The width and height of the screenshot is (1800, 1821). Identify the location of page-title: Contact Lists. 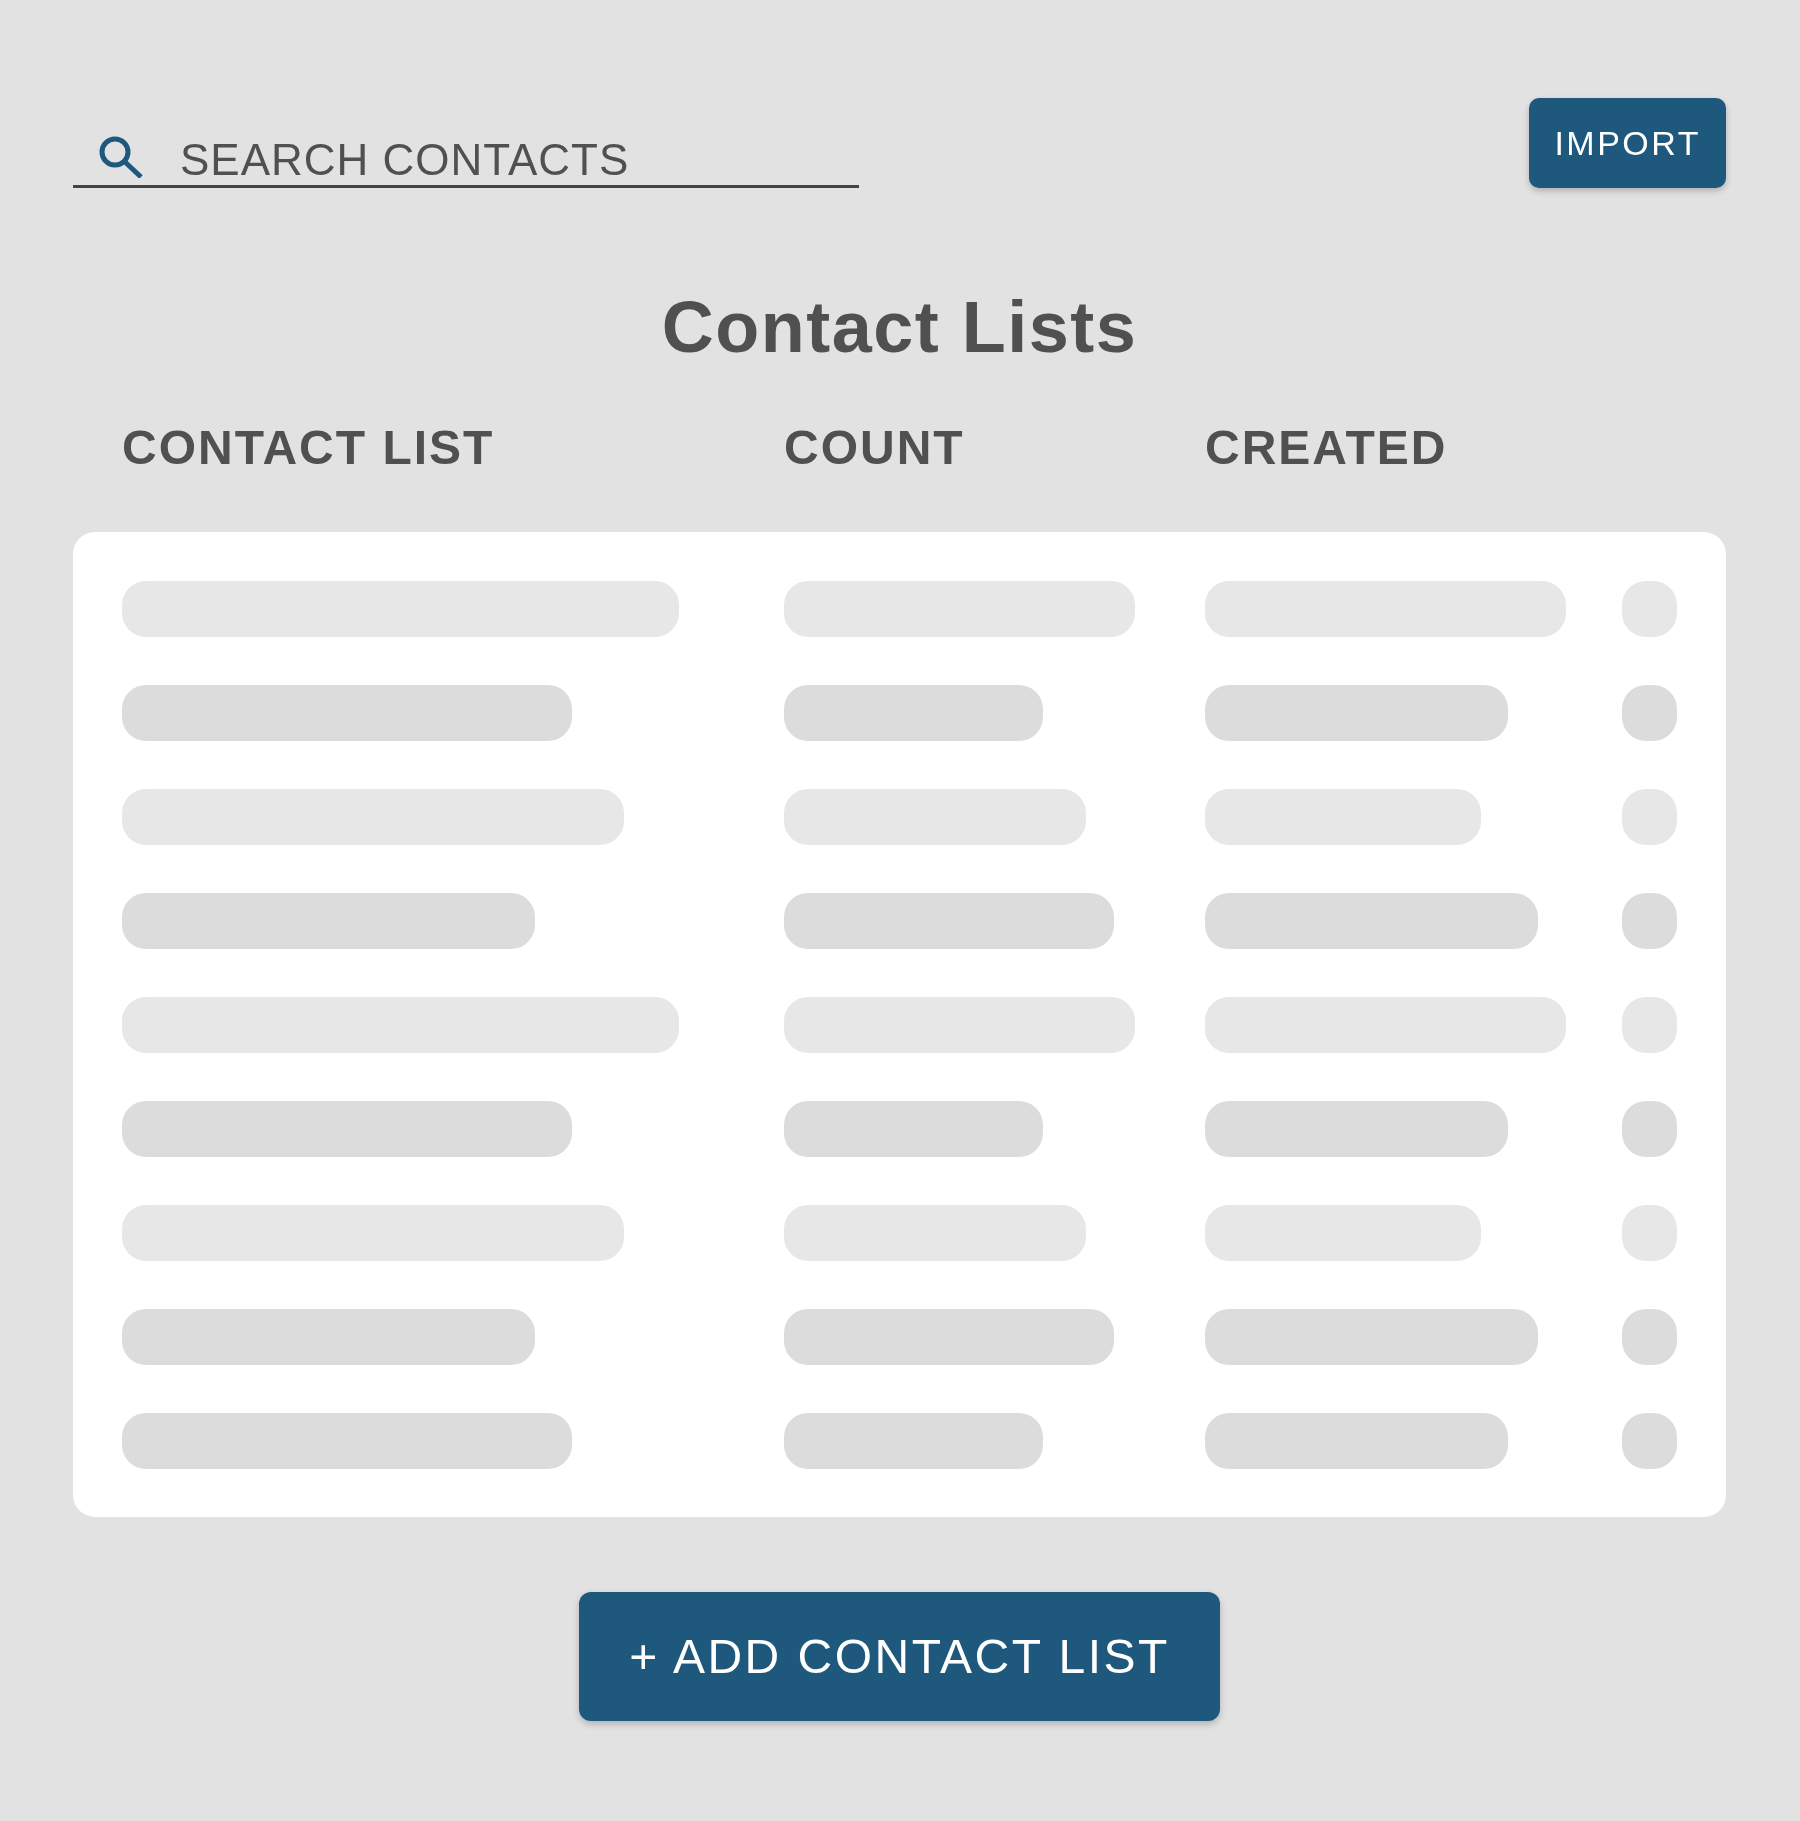
(899, 327).